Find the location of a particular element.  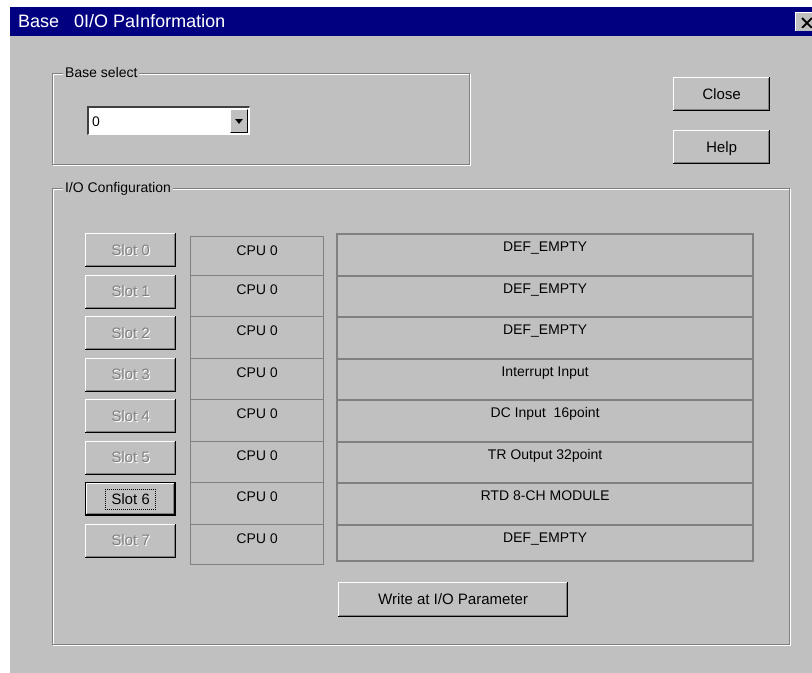

module-cell: Interrupt Input is located at coordinates (545, 378).